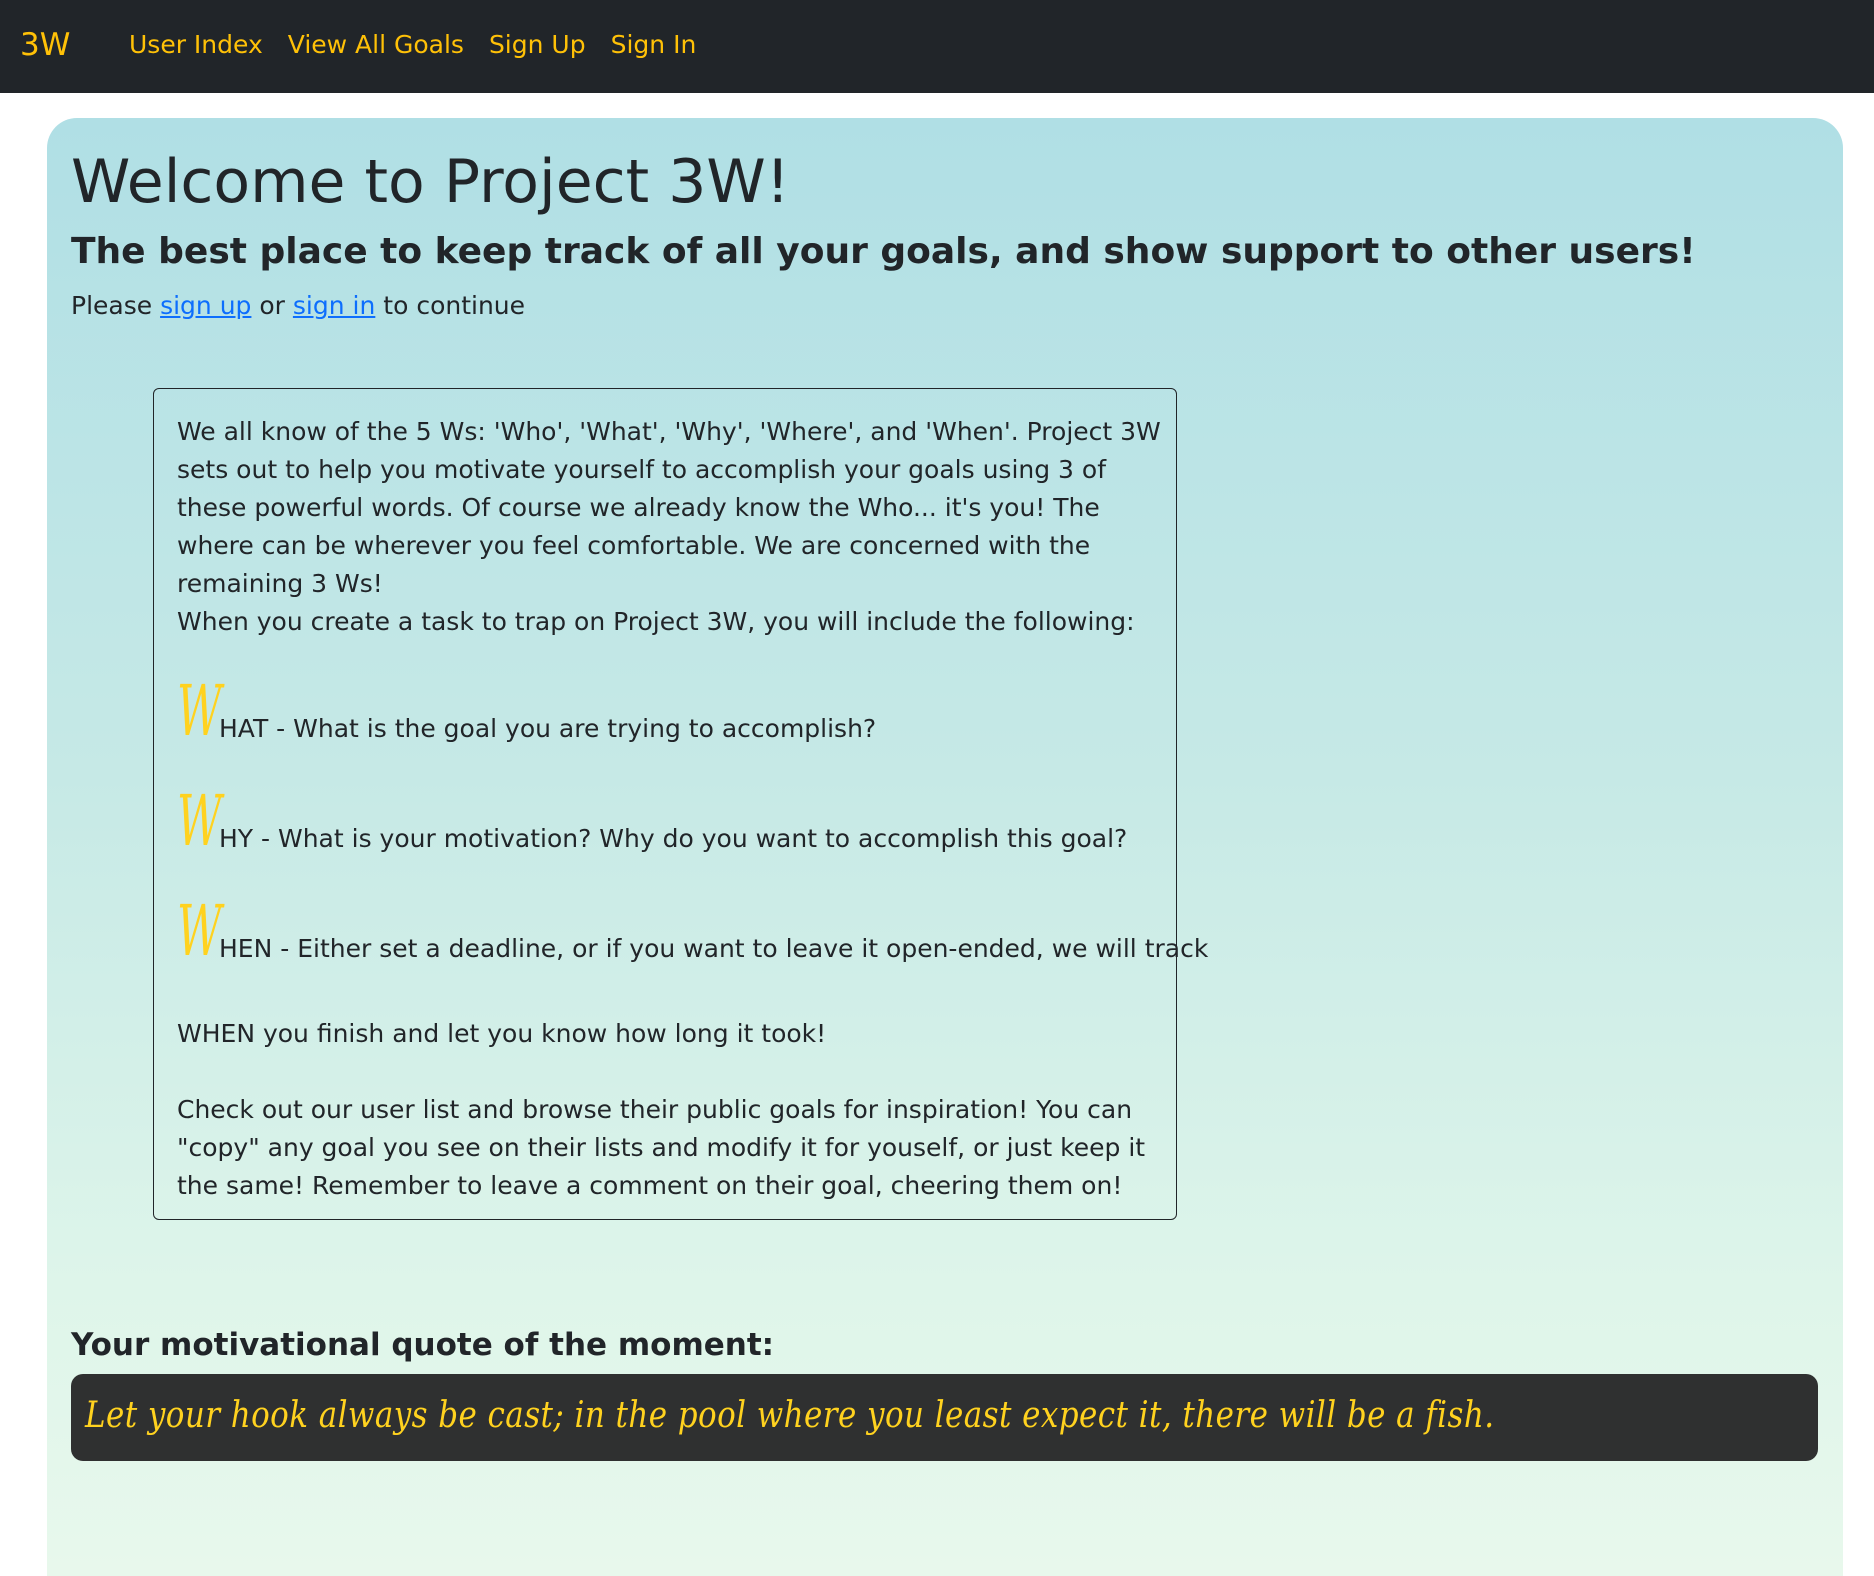 Image resolution: width=1874 pixels, height=1576 pixels. I want to click on sign-up-link: sign up, so click(205, 305).